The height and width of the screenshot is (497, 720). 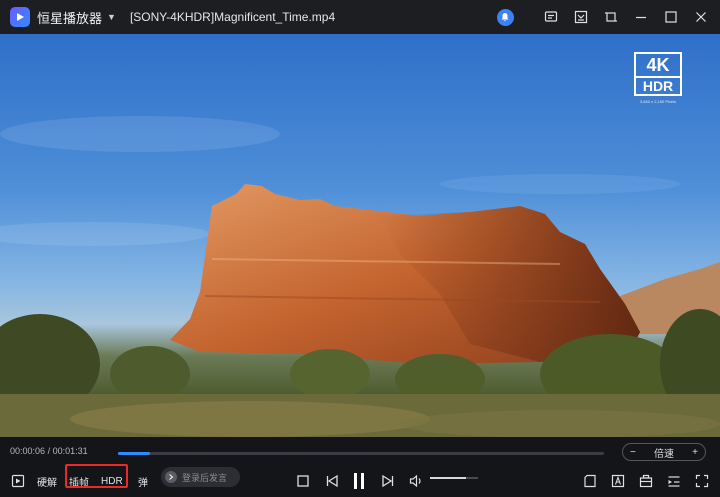 What do you see at coordinates (658, 64) in the screenshot?
I see `badge-4k-text: 4K` at bounding box center [658, 64].